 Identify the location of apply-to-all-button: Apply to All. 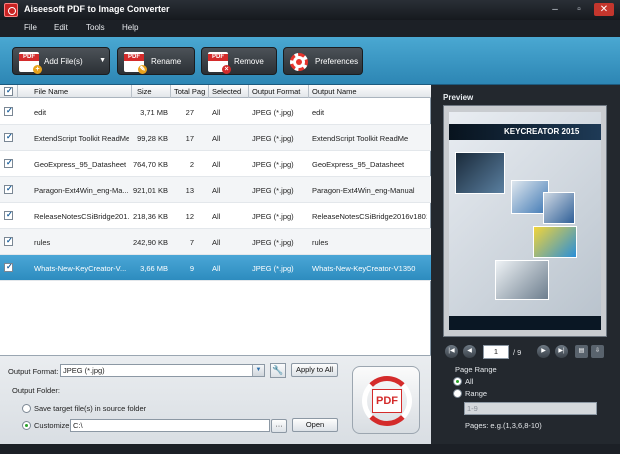
(314, 370).